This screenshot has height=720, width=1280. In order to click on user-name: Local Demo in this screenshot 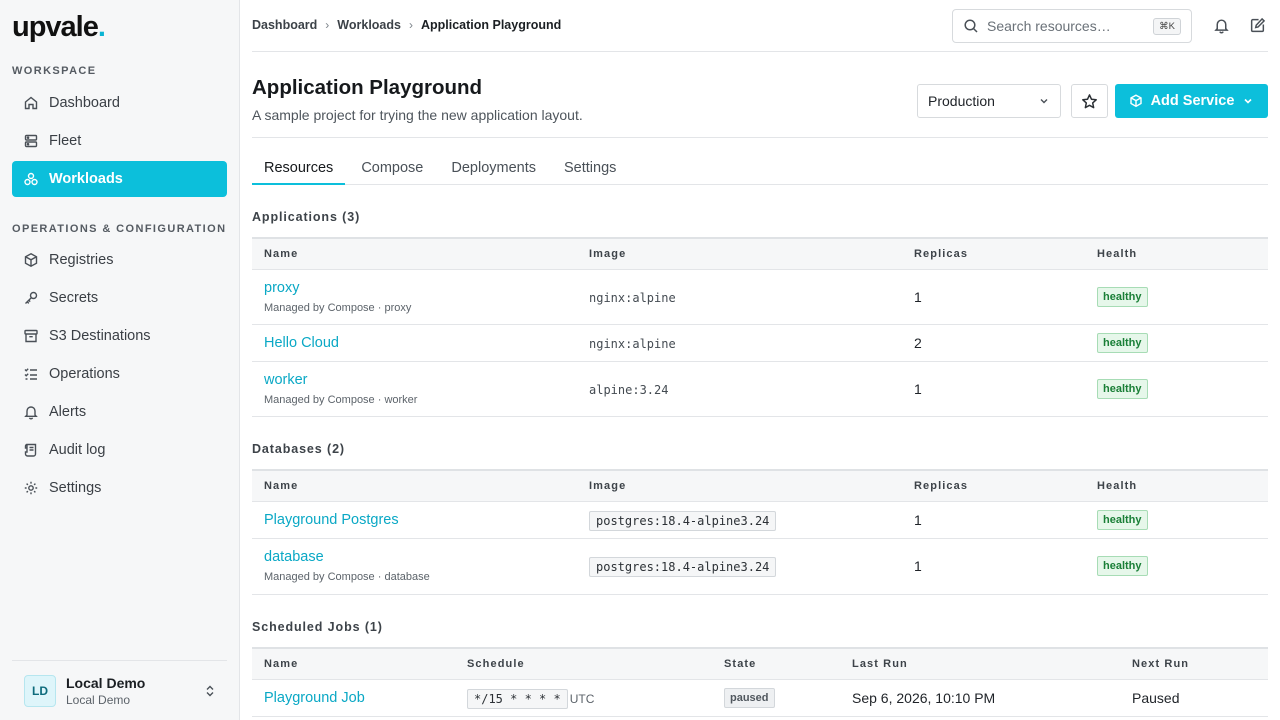, I will do `click(106, 682)`.